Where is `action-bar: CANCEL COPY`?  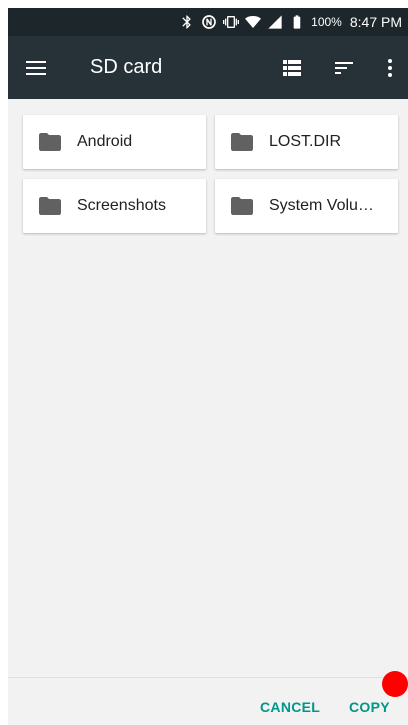 action-bar: CANCEL COPY is located at coordinates (208, 701).